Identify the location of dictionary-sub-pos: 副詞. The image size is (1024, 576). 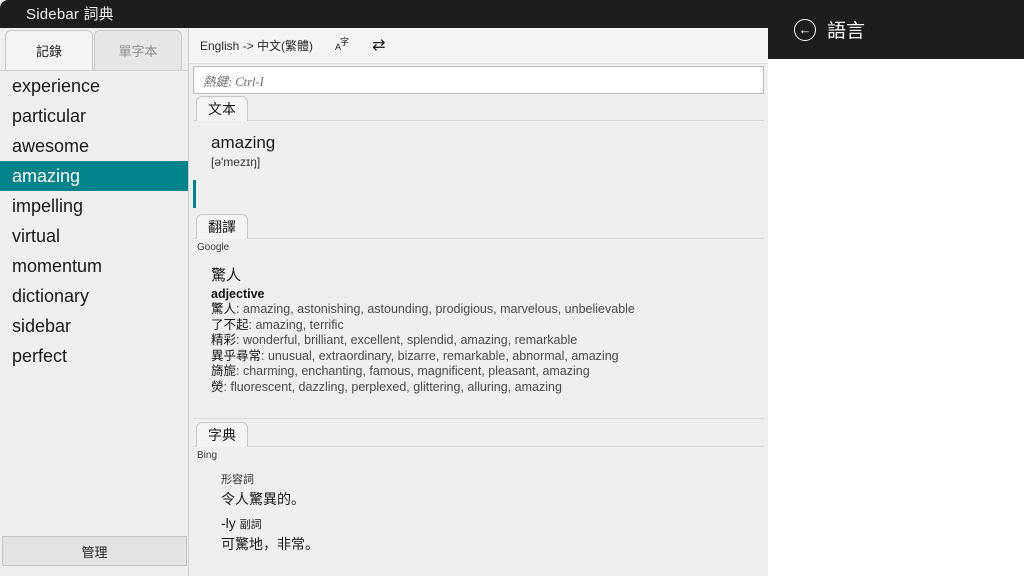
(250, 525).